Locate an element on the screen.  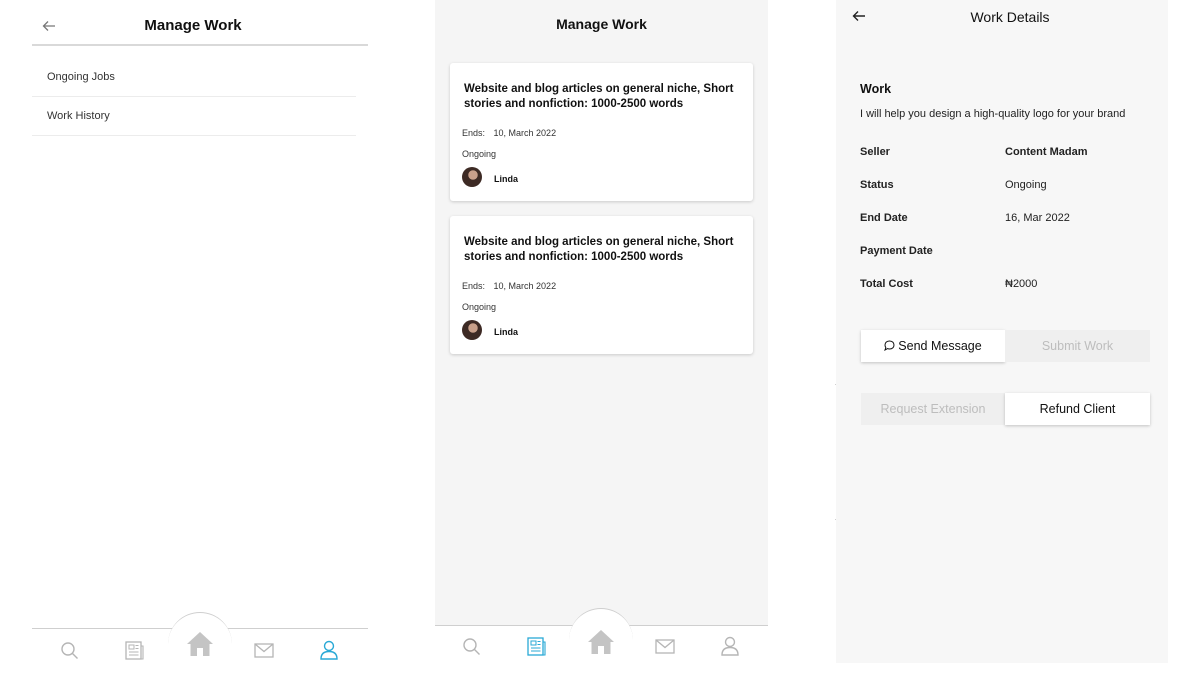
detail-value: Content Madam is located at coordinates (1046, 152).